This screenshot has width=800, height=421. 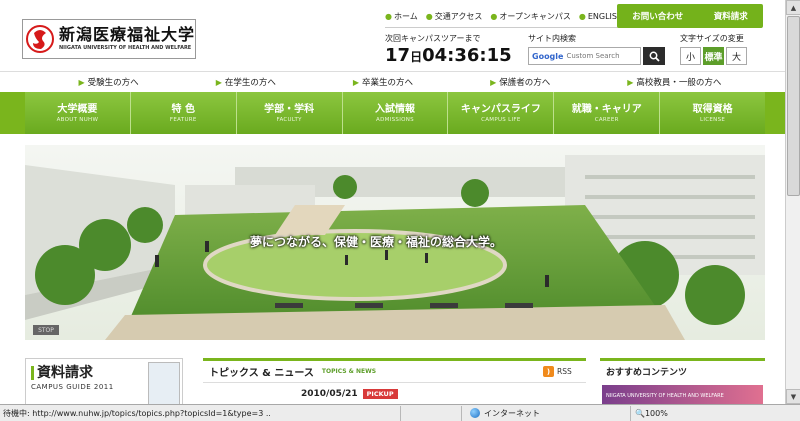 I want to click on main-nav-campus-life: キャンパスライフ CAMPUS LIFE, so click(x=501, y=113).